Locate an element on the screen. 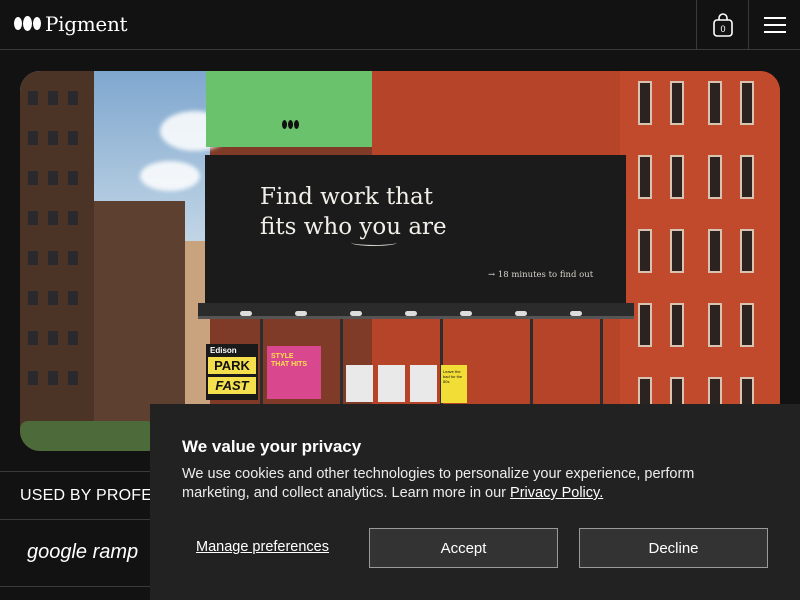 Image resolution: width=800 pixels, height=600 pixels. poster-yellow: Leave the bad for the 80s is located at coordinates (454, 384).